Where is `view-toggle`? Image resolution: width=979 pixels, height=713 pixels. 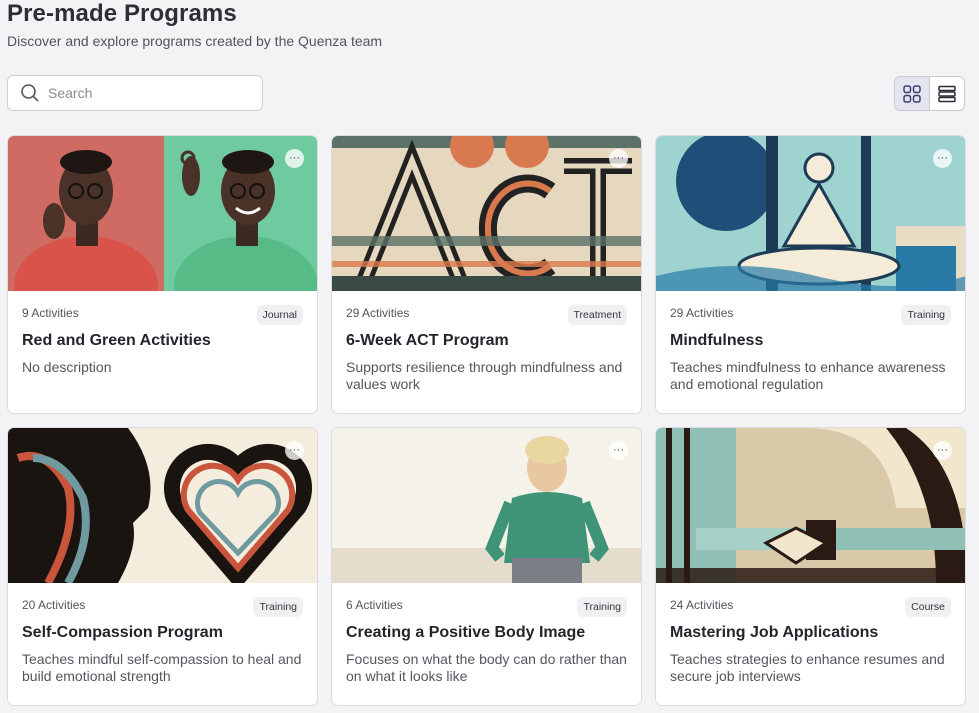
view-toggle is located at coordinates (929, 93).